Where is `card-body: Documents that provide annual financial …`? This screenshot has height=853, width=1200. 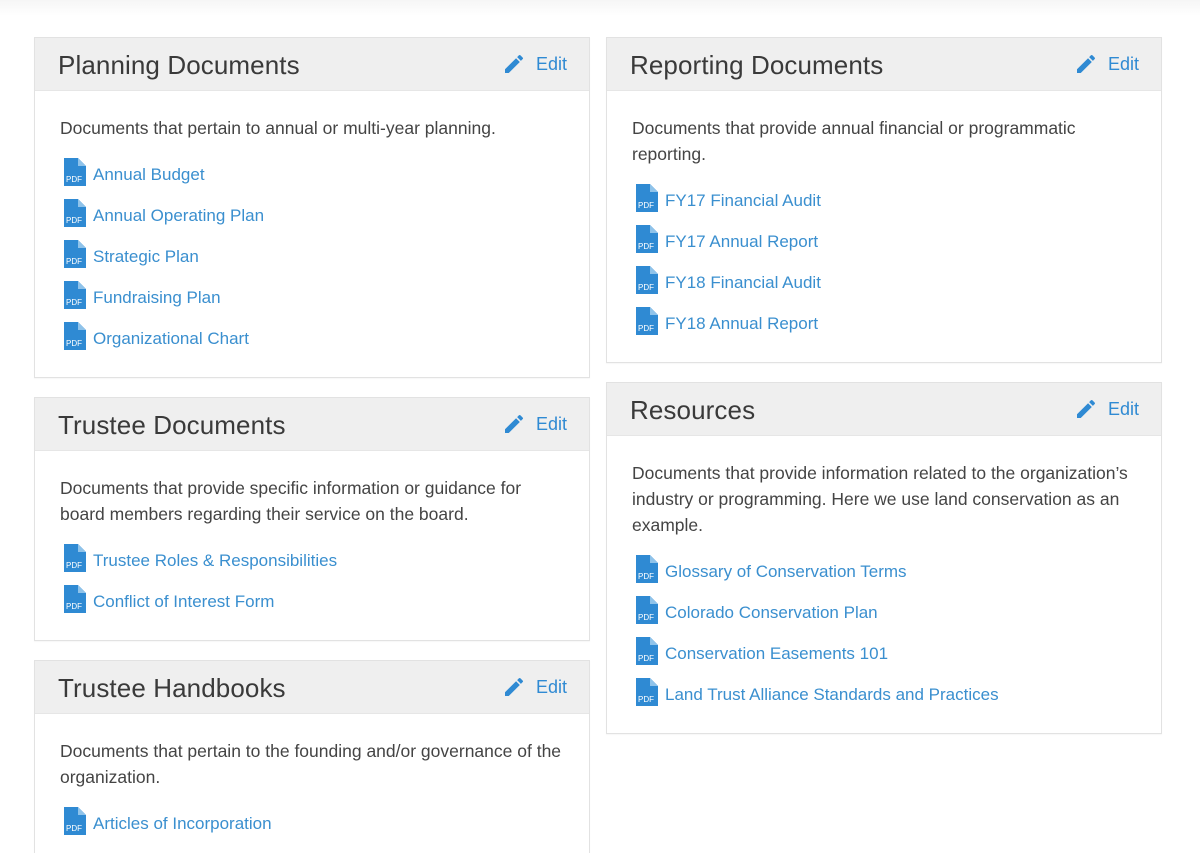 card-body: Documents that provide annual financial … is located at coordinates (884, 226).